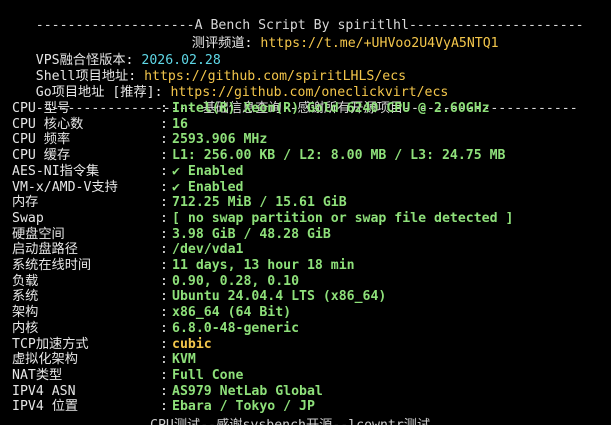  I want to click on info-value: x86_64 (64 Bit), so click(232, 313).